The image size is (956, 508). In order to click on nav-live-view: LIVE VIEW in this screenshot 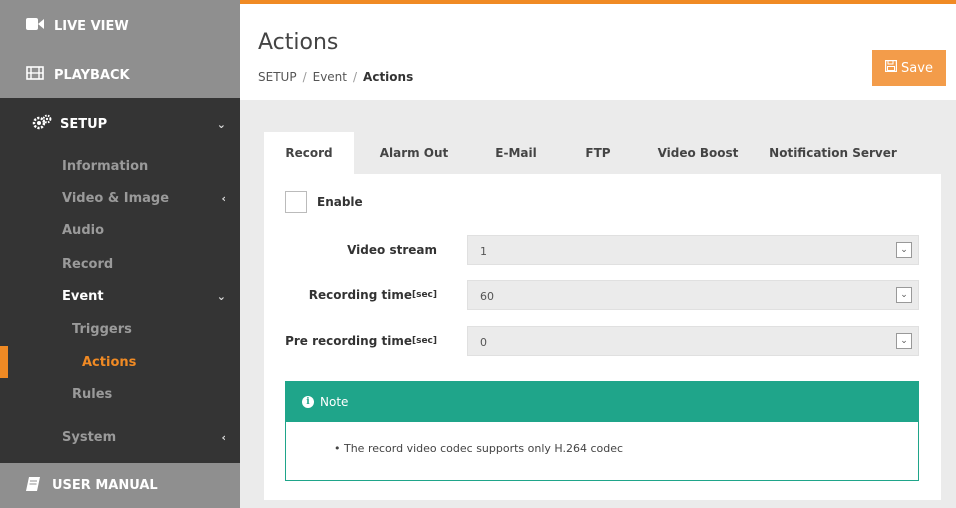, I will do `click(120, 26)`.